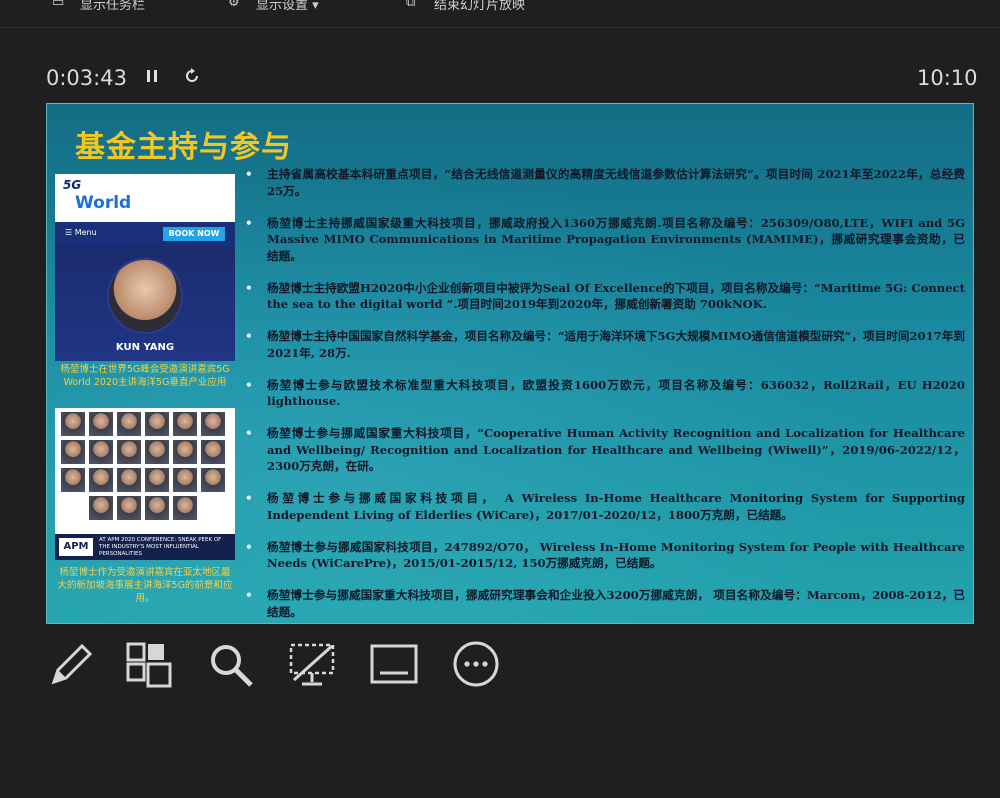 This screenshot has width=1000, height=798. What do you see at coordinates (287, 6) in the screenshot?
I see `display-settings-label: 显示设置 ▾` at bounding box center [287, 6].